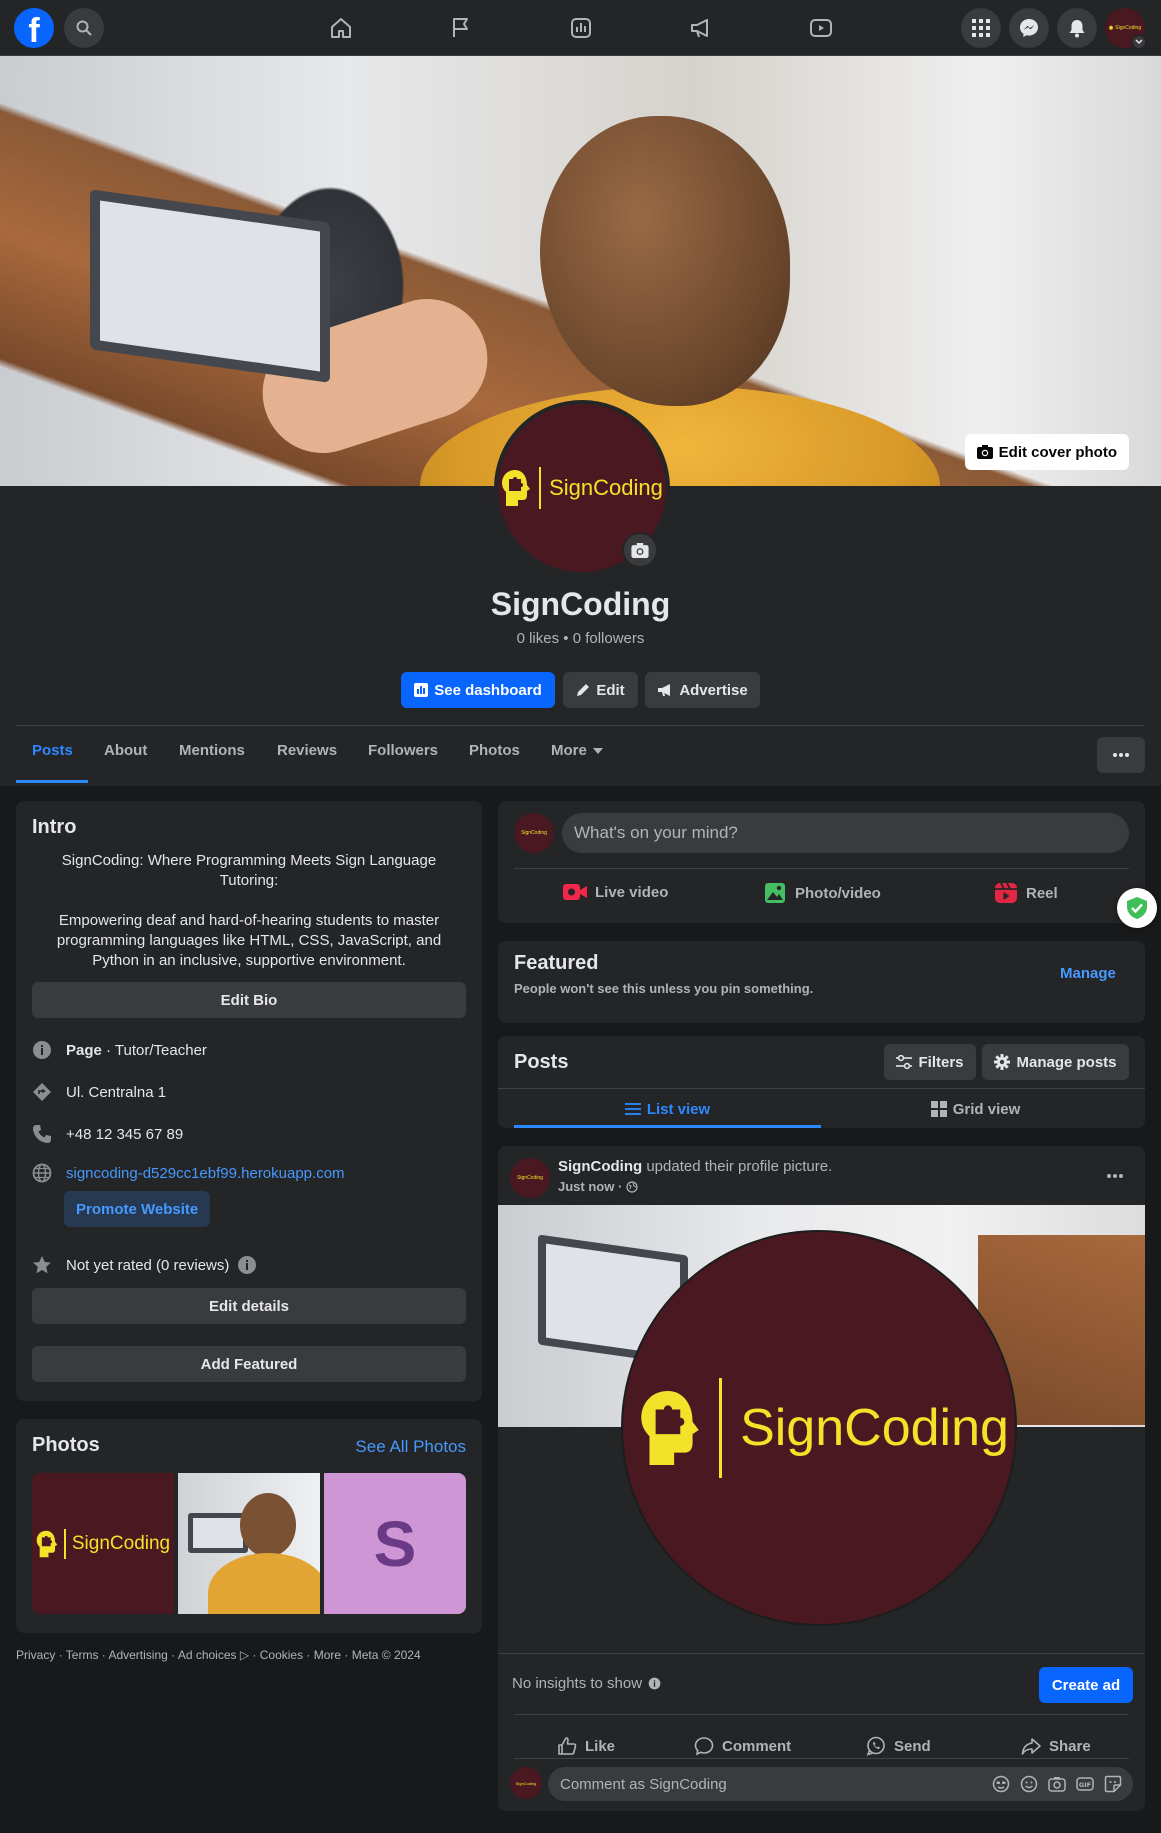 The width and height of the screenshot is (1161, 1833). I want to click on post-time: Just now ·, so click(590, 1186).